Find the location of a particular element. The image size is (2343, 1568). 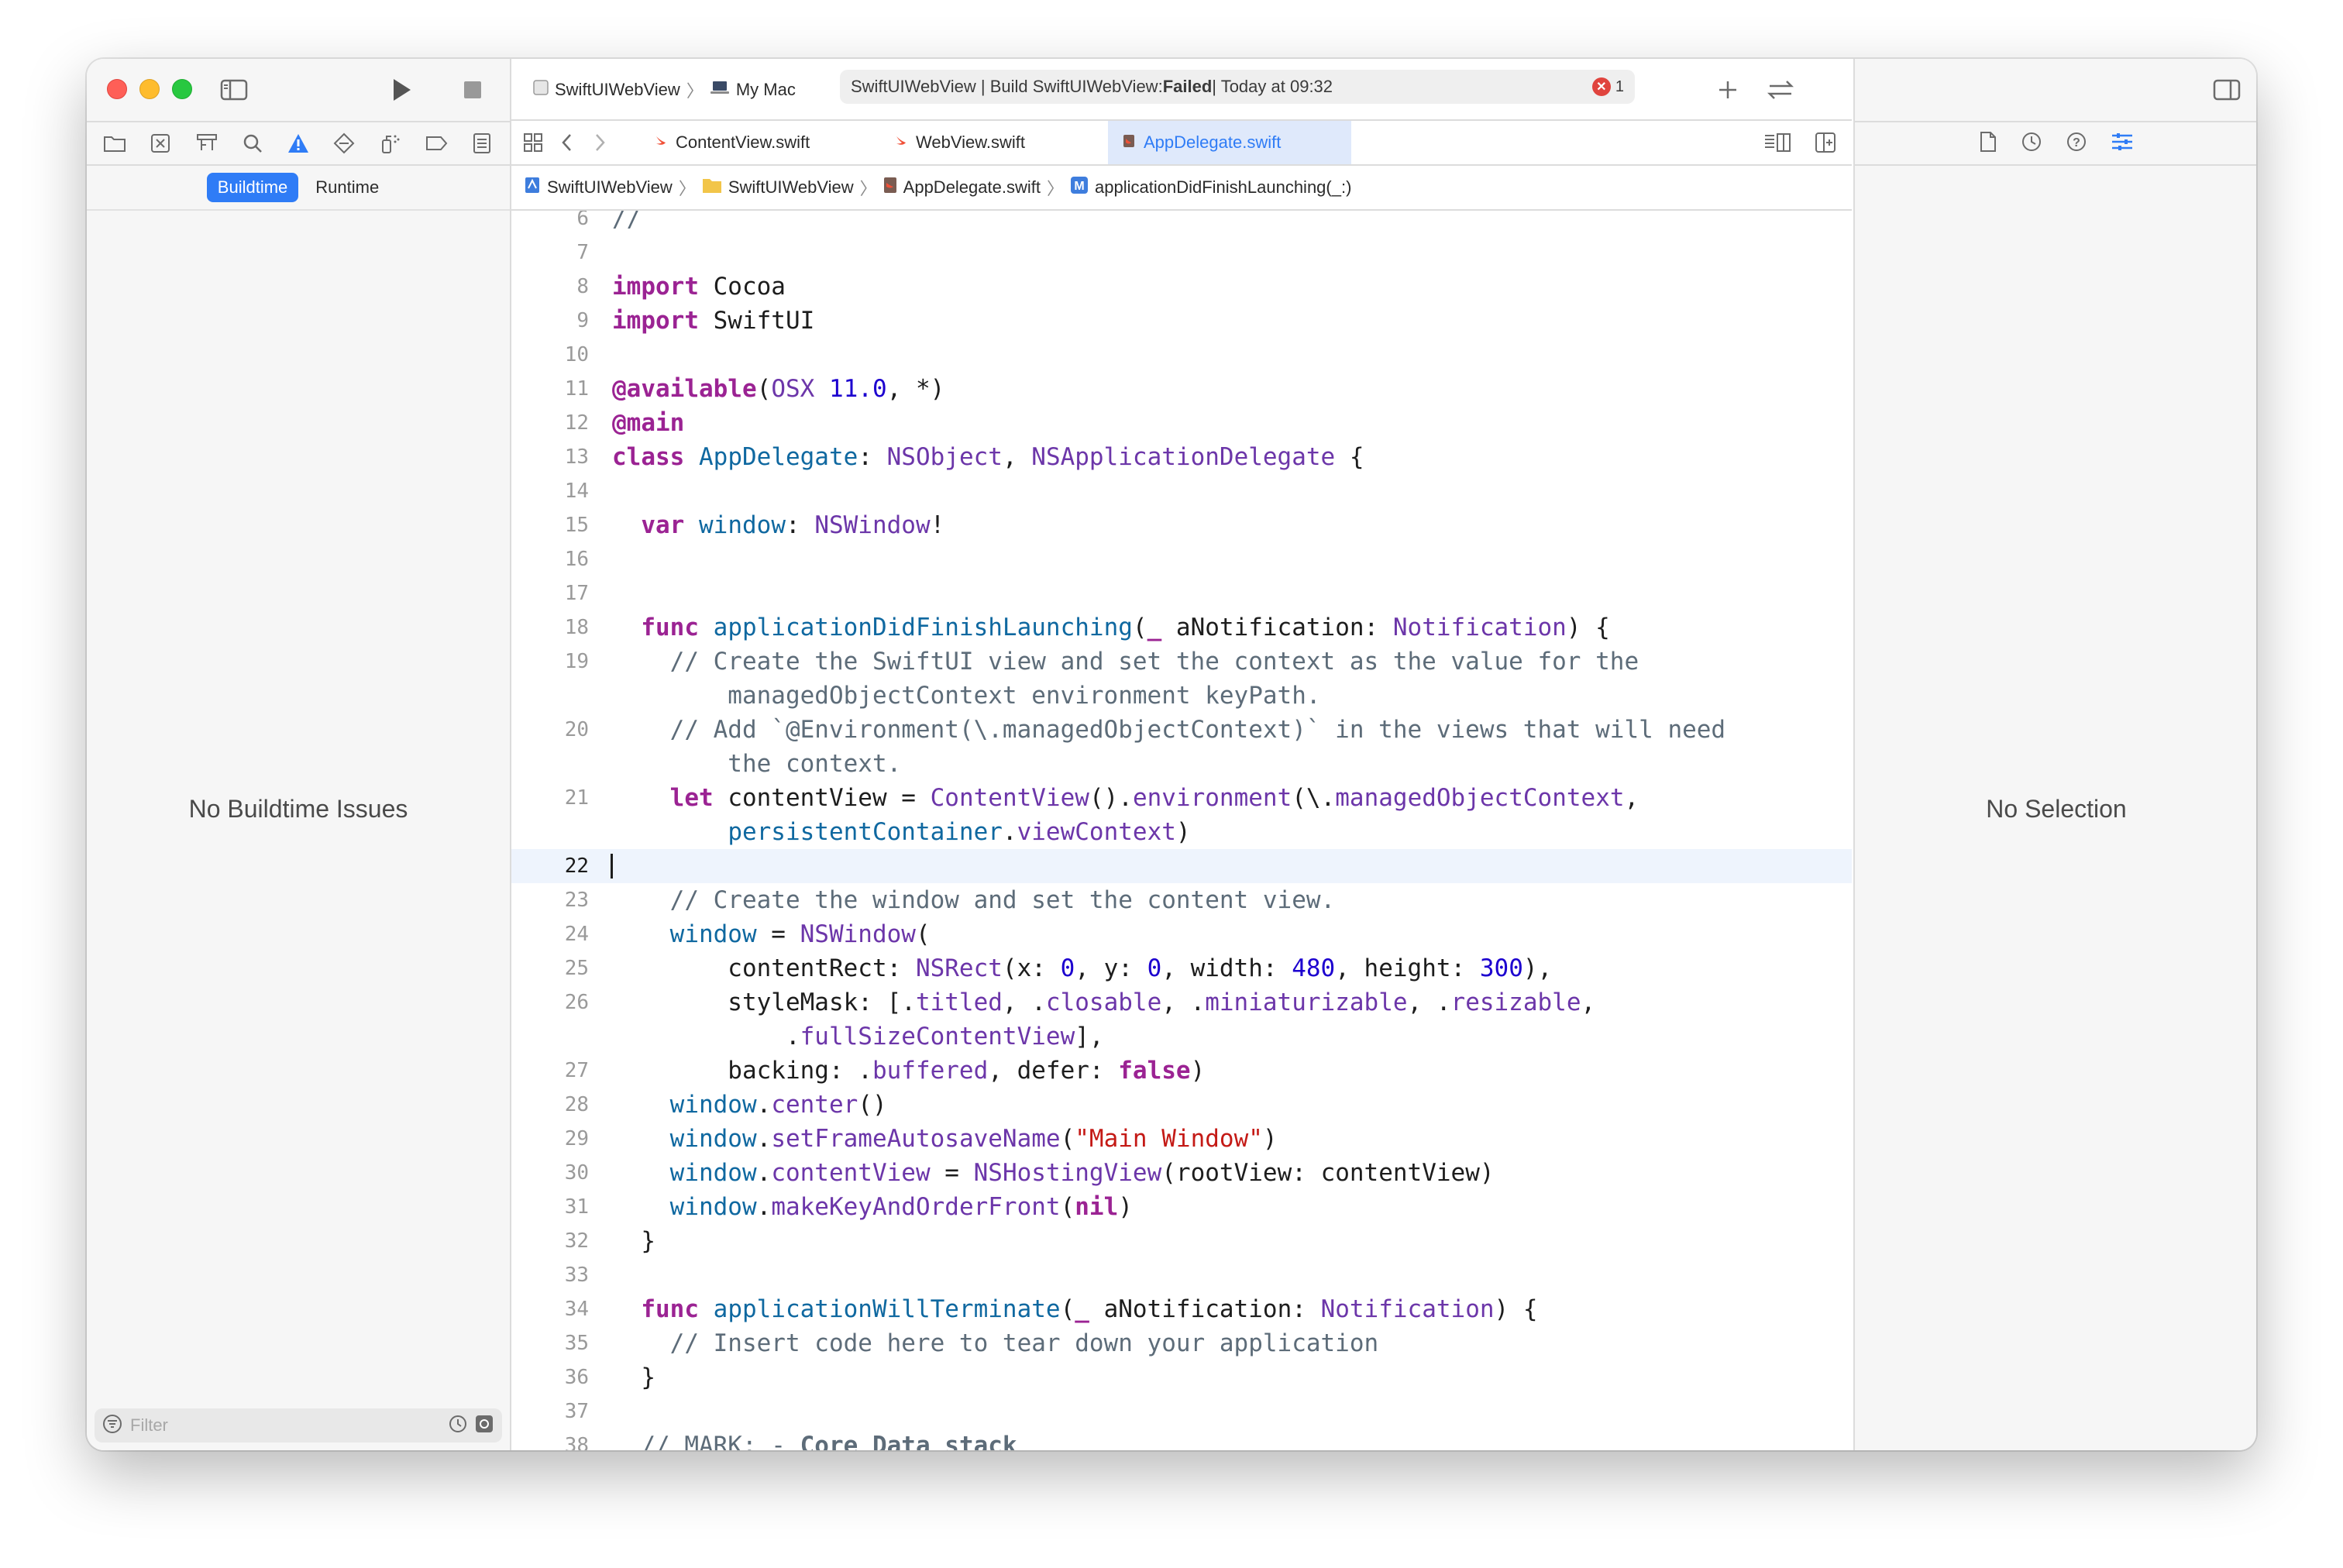

code-line: 11 @available(OSX 11.0, *) is located at coordinates (1181, 389).